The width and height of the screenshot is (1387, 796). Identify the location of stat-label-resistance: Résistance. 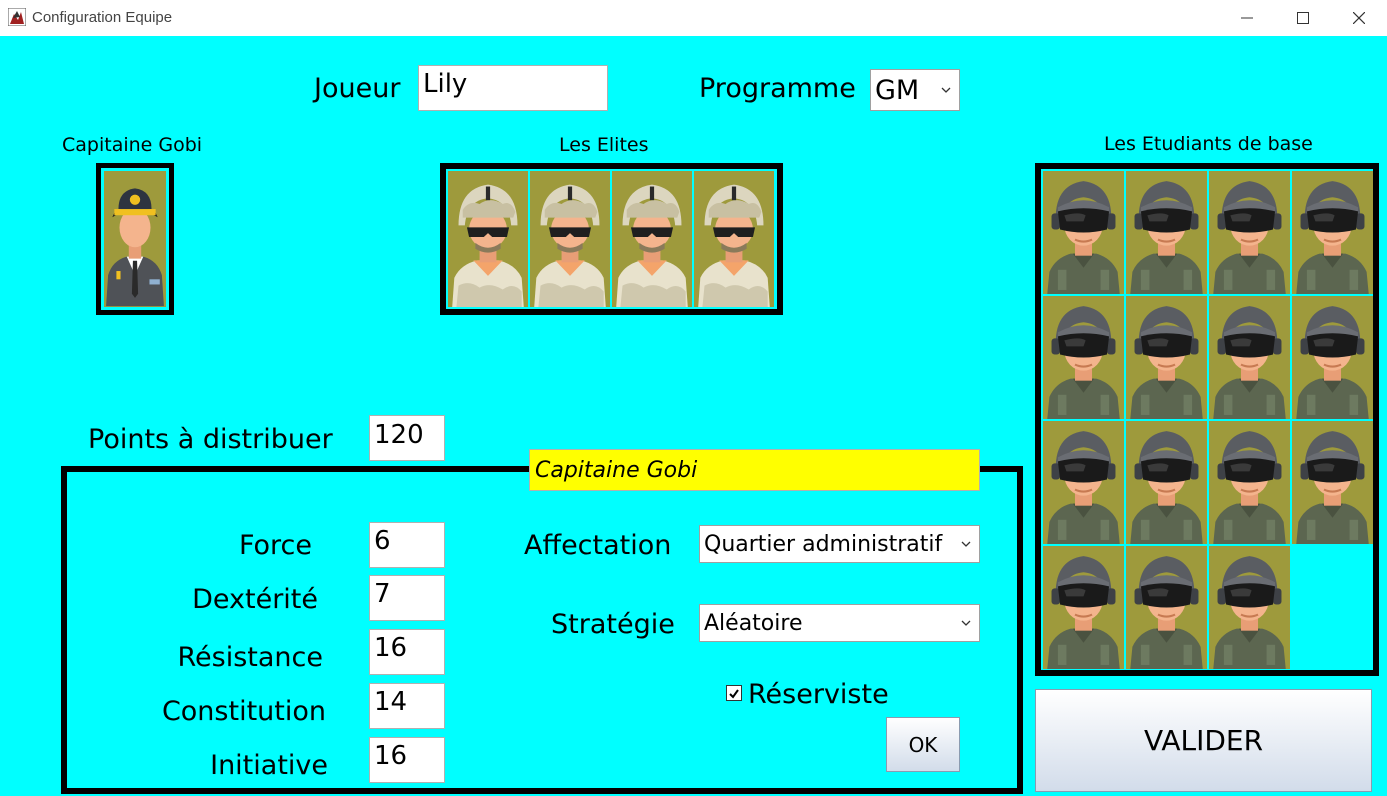
(250, 657).